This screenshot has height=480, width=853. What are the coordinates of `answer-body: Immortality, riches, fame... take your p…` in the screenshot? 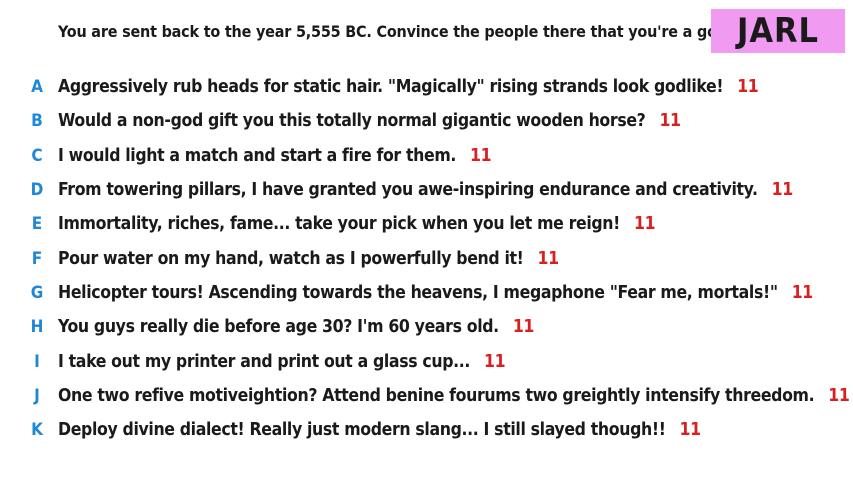 It's located at (339, 224).